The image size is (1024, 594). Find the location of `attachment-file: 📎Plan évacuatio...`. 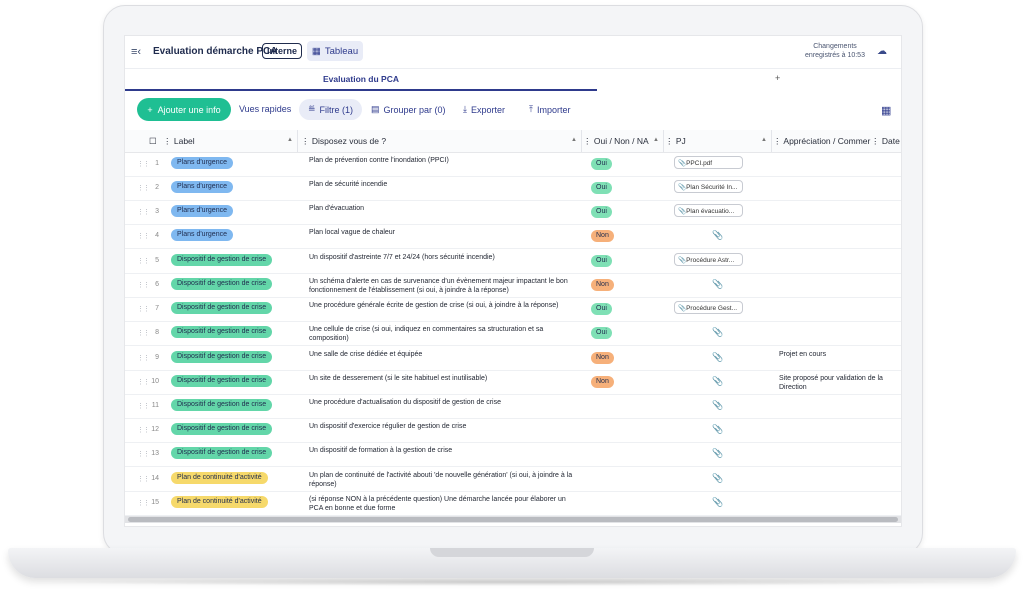

attachment-file: 📎Plan évacuatio... is located at coordinates (708, 210).